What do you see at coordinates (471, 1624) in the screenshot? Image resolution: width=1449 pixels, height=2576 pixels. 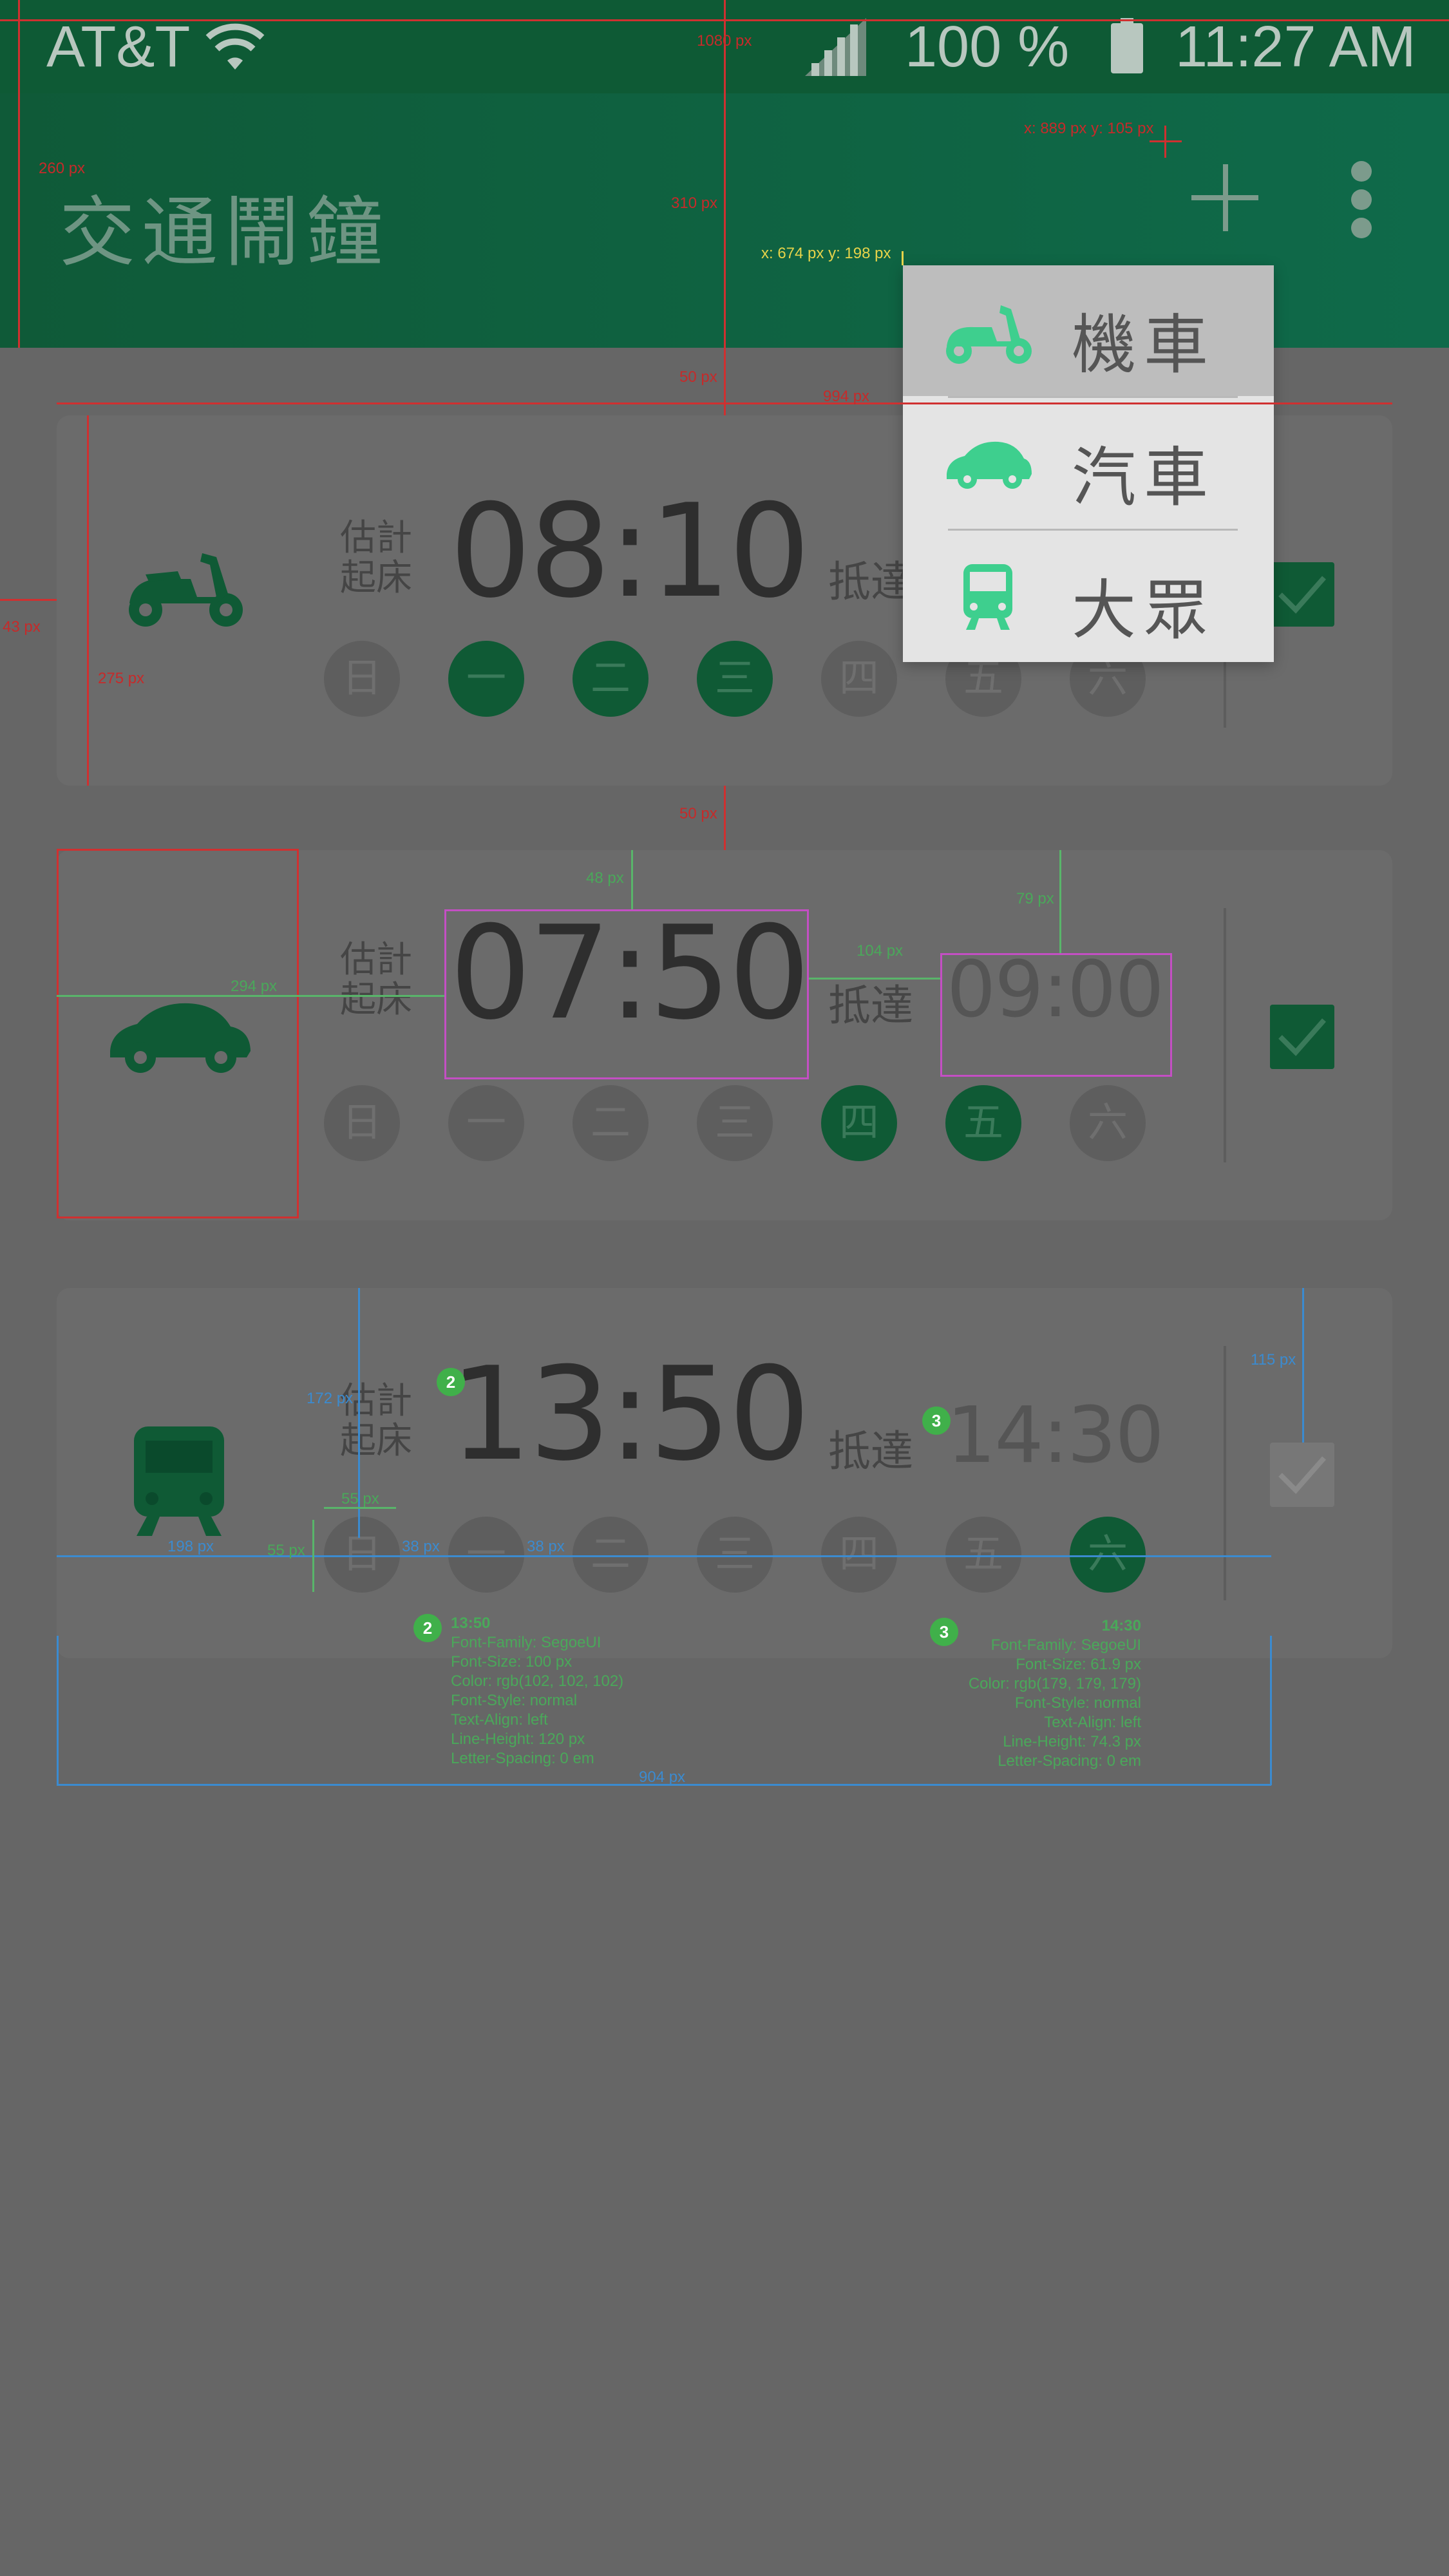 I see `spec-title: 13:50` at bounding box center [471, 1624].